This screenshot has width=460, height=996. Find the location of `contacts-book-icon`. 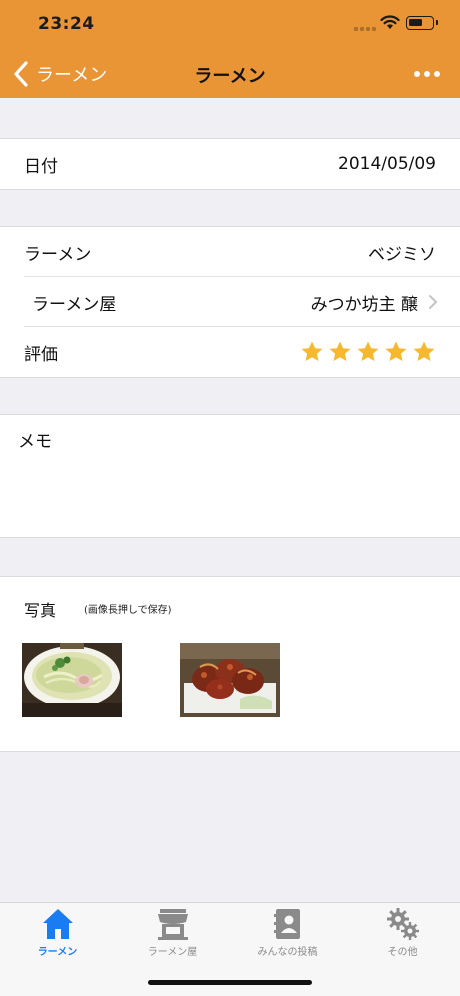

contacts-book-icon is located at coordinates (286, 924).